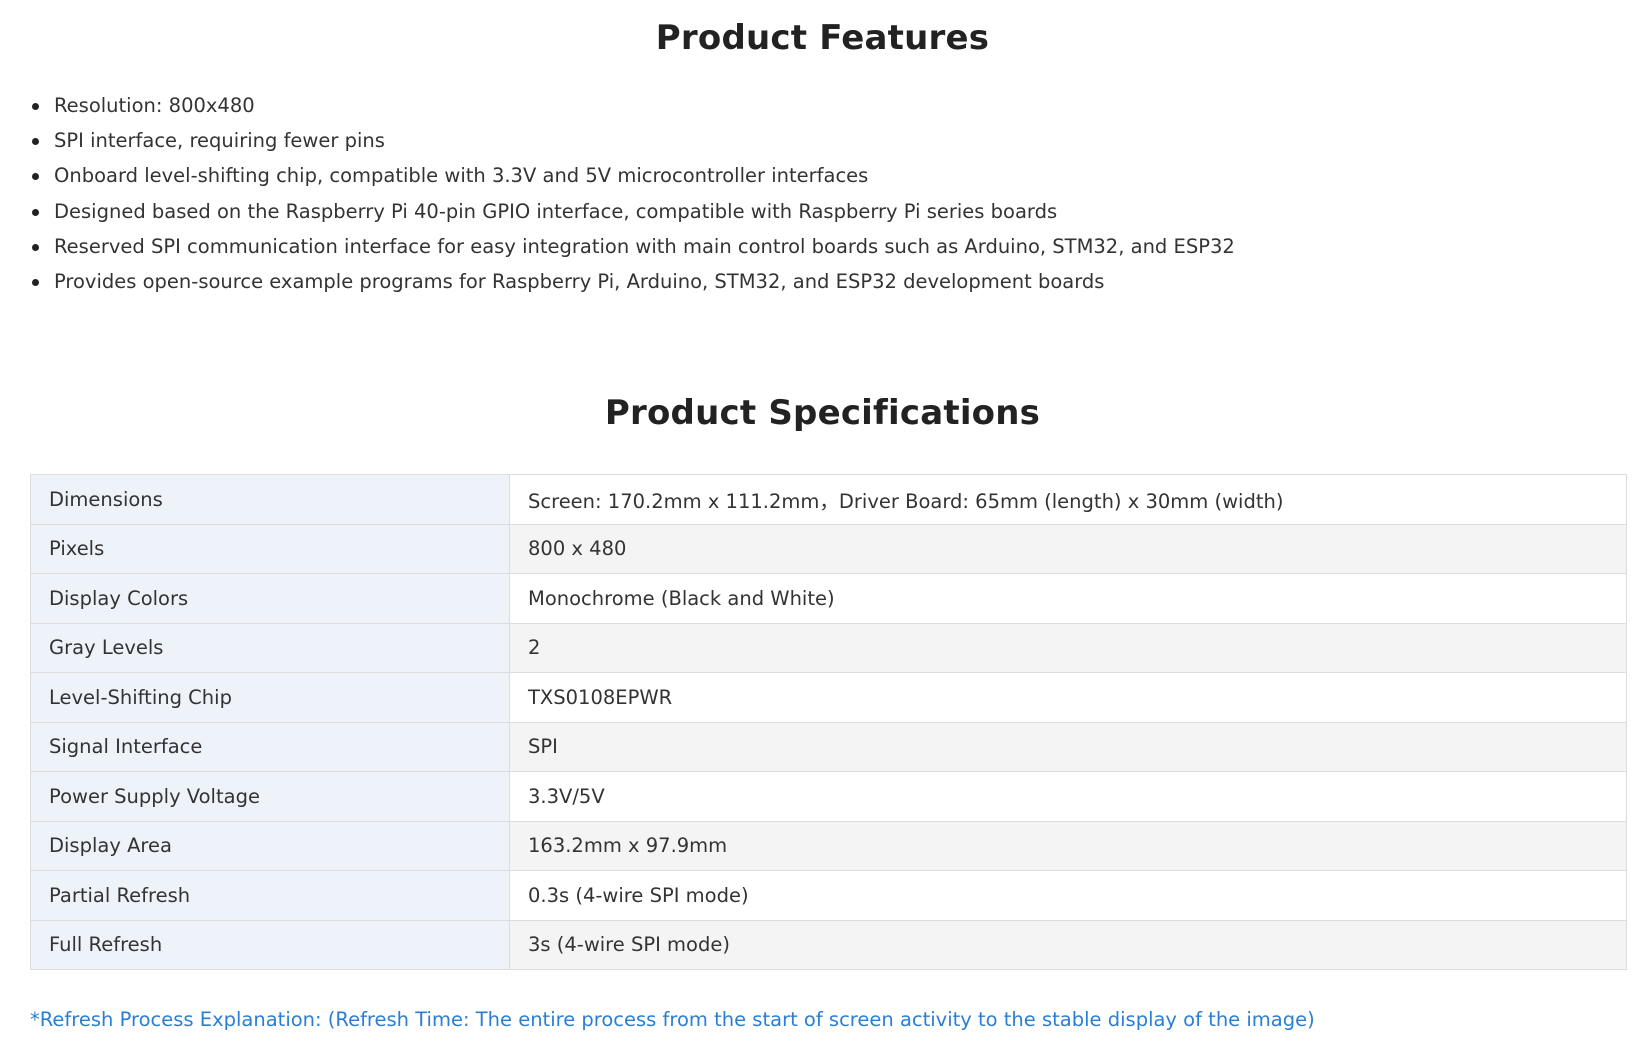 The image size is (1645, 1049). What do you see at coordinates (219, 141) in the screenshot?
I see `feature-text: SPI interface, requiring fewer pins` at bounding box center [219, 141].